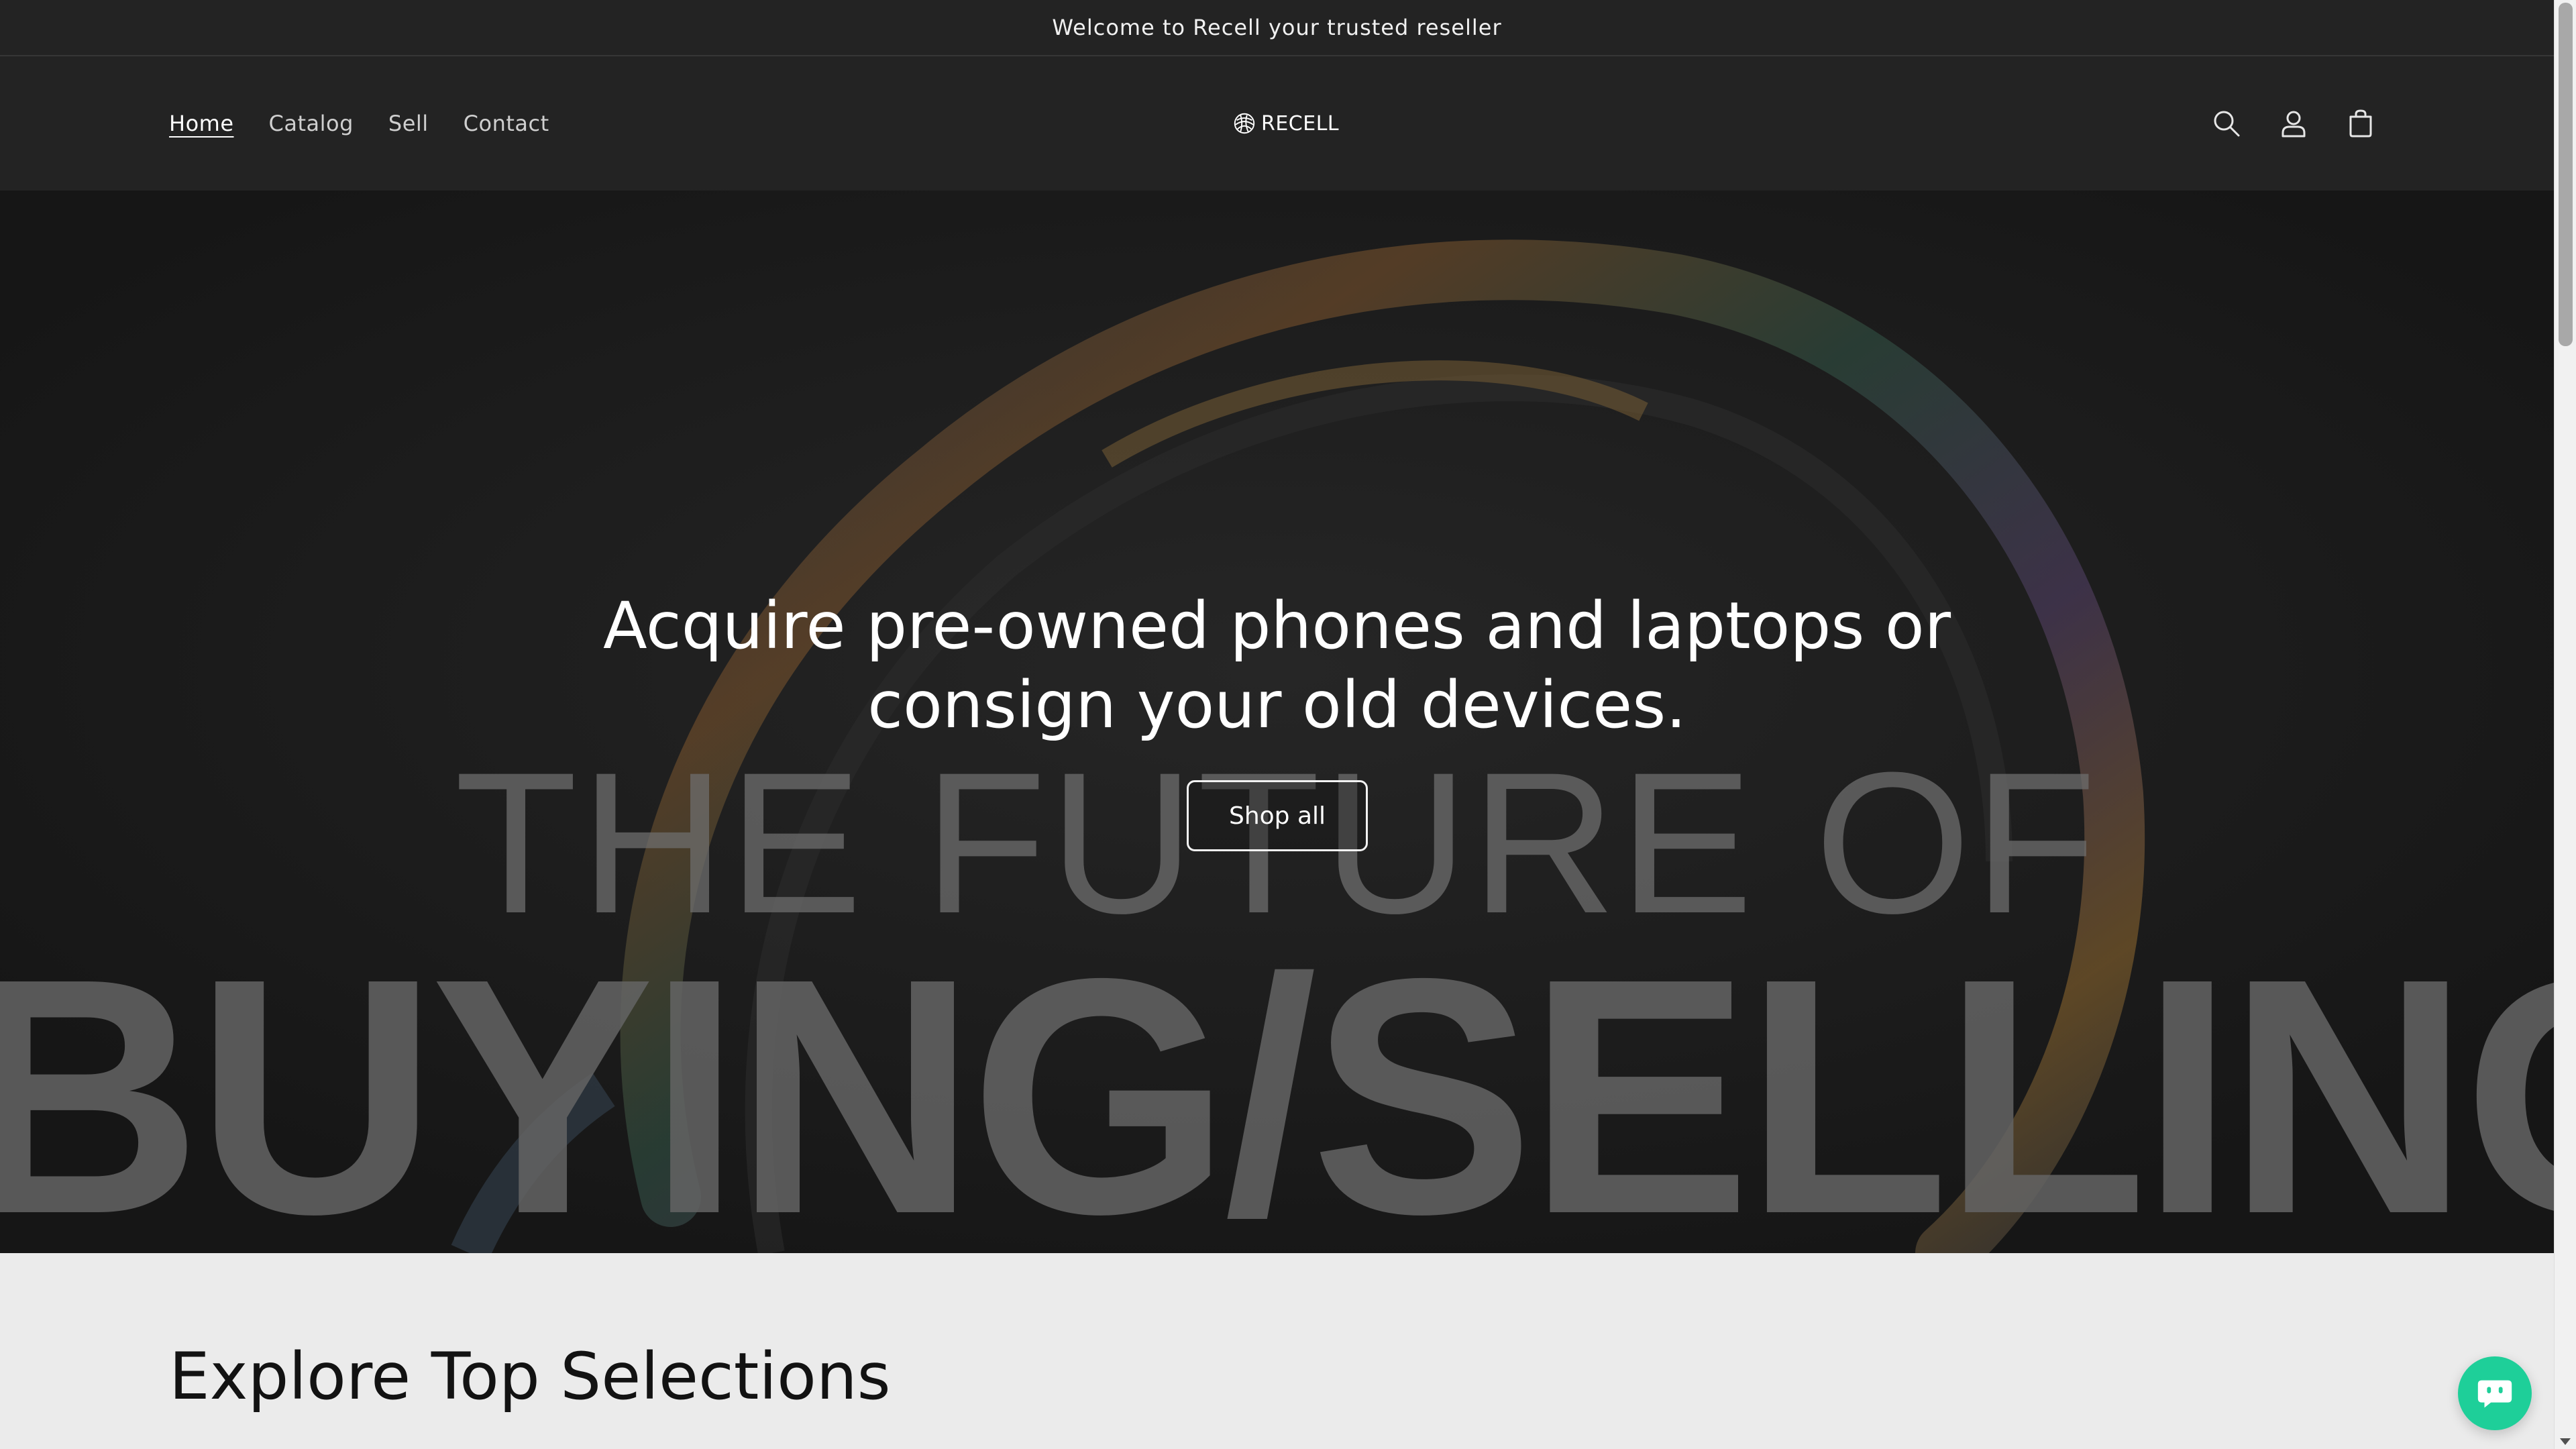 The width and height of the screenshot is (2576, 1449). I want to click on search-icon, so click(2227, 124).